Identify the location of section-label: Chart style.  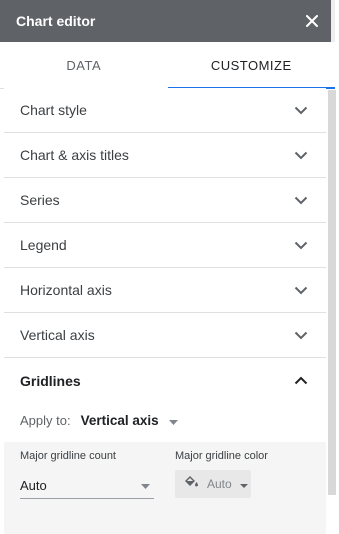
(53, 110).